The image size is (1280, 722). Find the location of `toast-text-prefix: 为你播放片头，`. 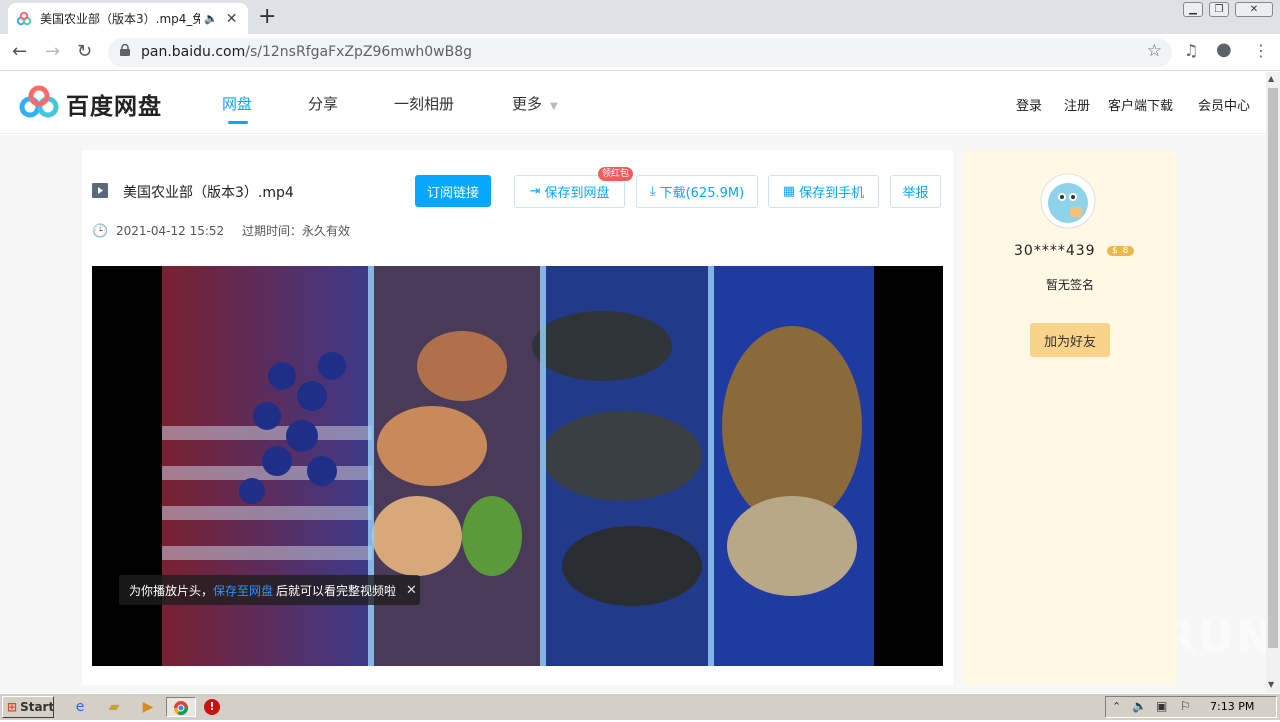

toast-text-prefix: 为你播放片头， is located at coordinates (171, 590).